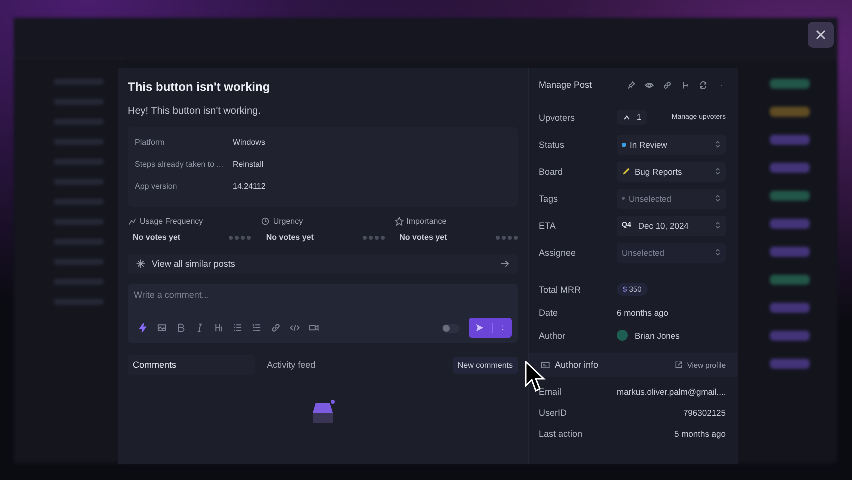  I want to click on clock-icon, so click(265, 221).